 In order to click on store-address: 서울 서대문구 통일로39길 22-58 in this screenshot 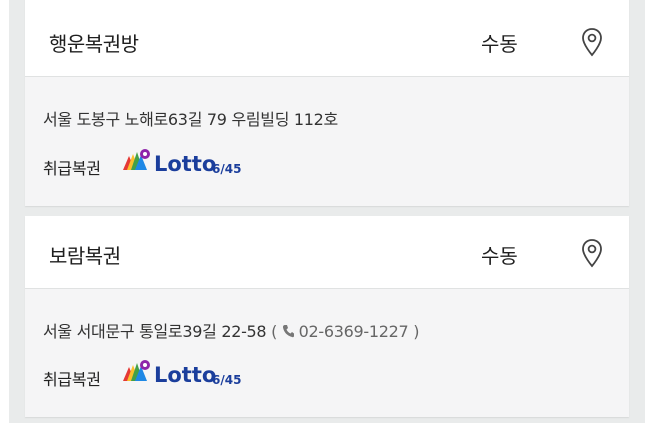, I will do `click(155, 331)`.